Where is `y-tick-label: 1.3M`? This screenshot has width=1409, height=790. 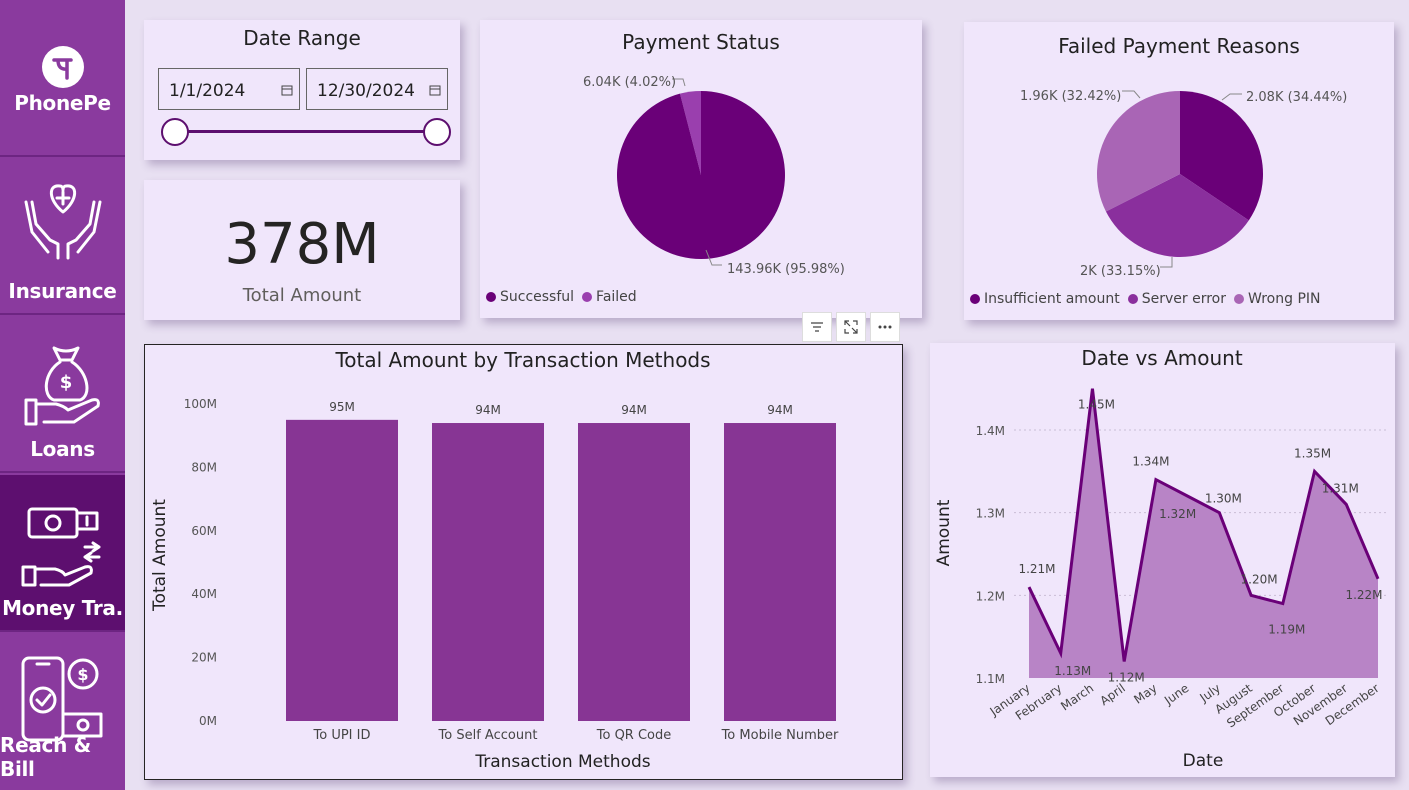 y-tick-label: 1.3M is located at coordinates (990, 514).